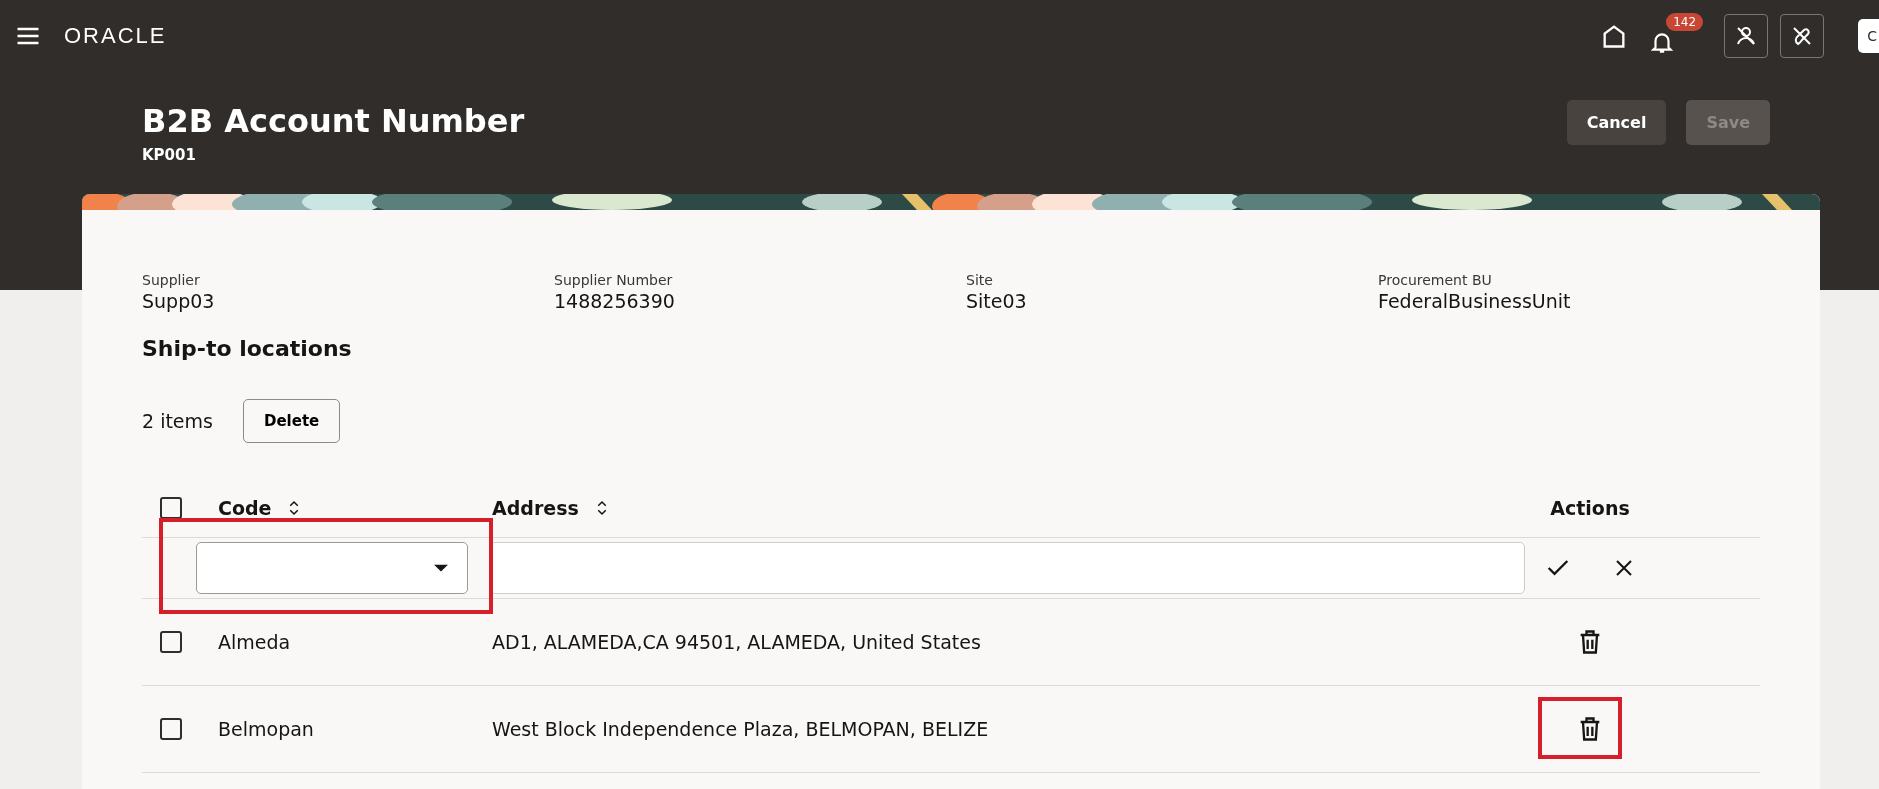 This screenshot has width=1879, height=789. Describe the element at coordinates (171, 280) in the screenshot. I see `field-label: Supplier` at that location.